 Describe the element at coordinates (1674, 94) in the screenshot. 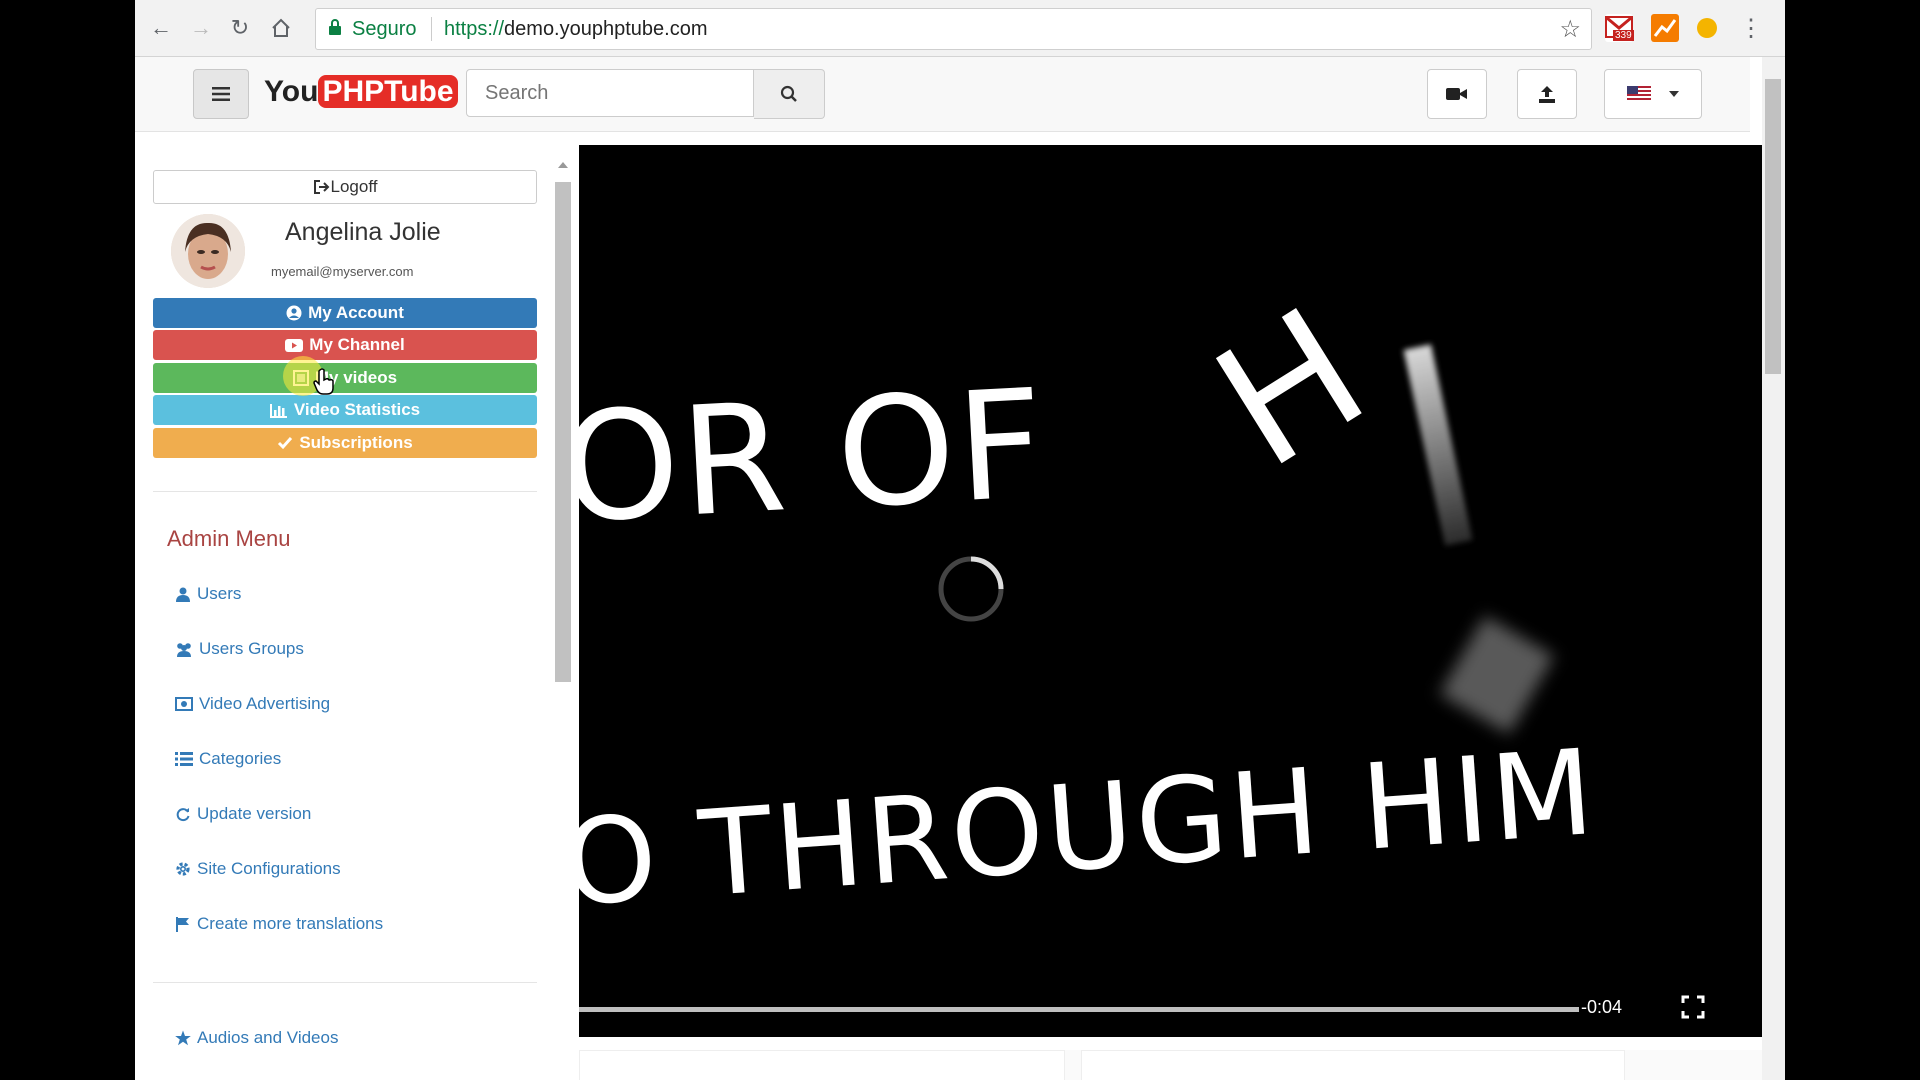

I see `caret-down-icon` at that location.